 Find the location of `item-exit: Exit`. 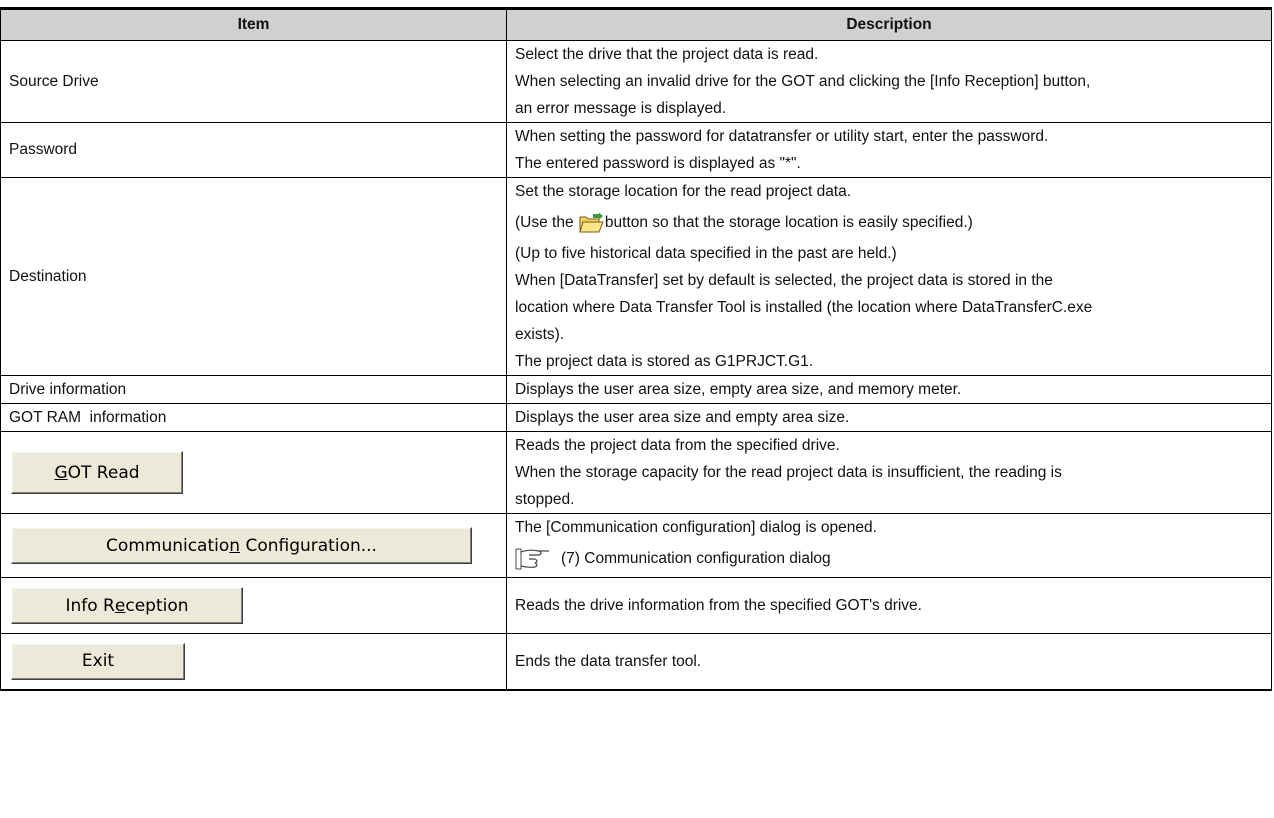

item-exit: Exit is located at coordinates (253, 662).